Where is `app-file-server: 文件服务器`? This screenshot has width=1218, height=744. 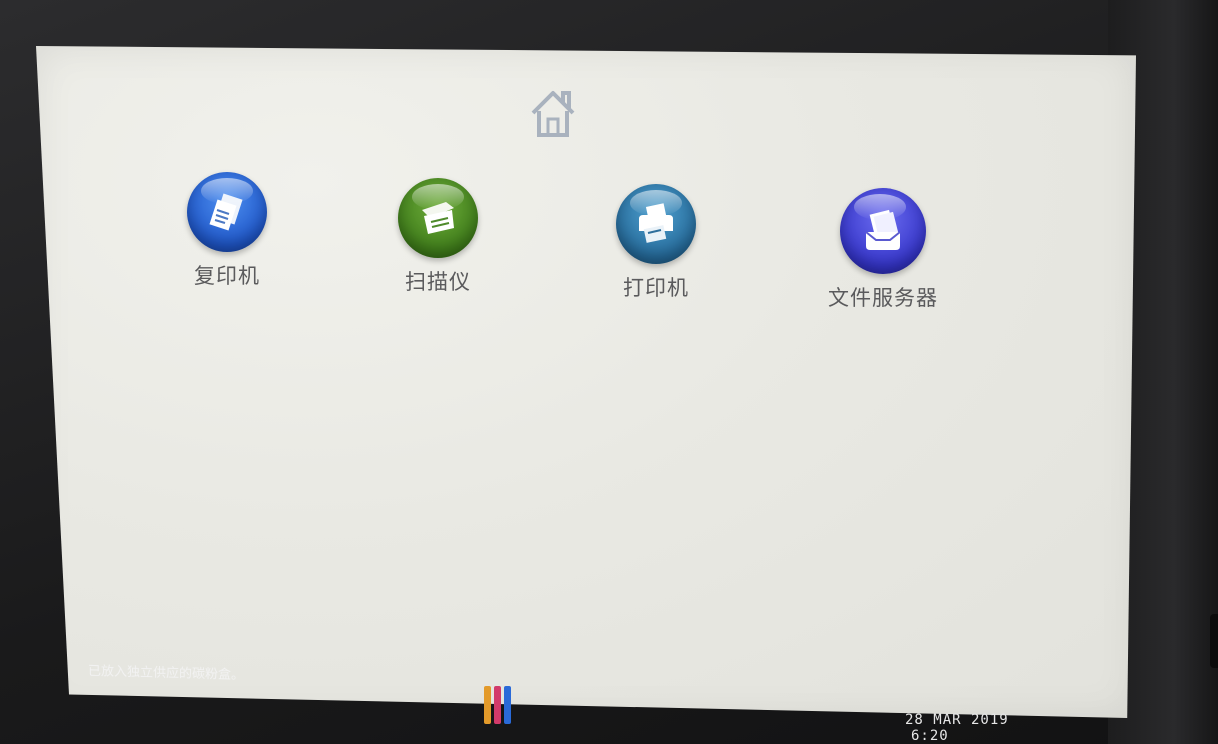 app-file-server: 文件服务器 is located at coordinates (883, 250).